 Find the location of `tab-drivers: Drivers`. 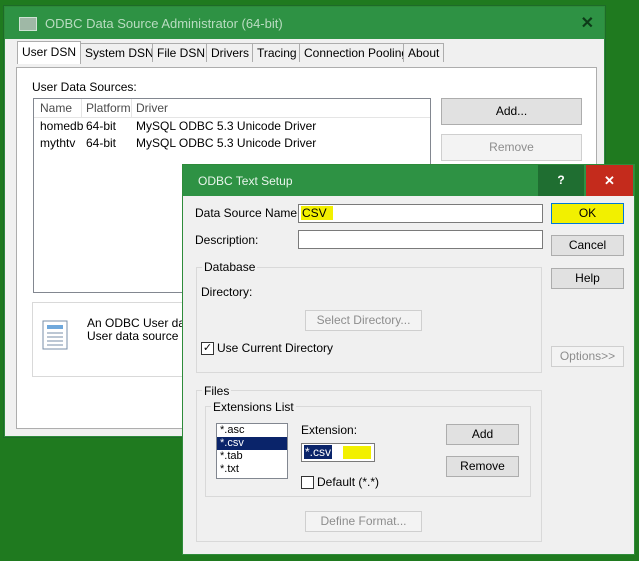

tab-drivers: Drivers is located at coordinates (230, 52).